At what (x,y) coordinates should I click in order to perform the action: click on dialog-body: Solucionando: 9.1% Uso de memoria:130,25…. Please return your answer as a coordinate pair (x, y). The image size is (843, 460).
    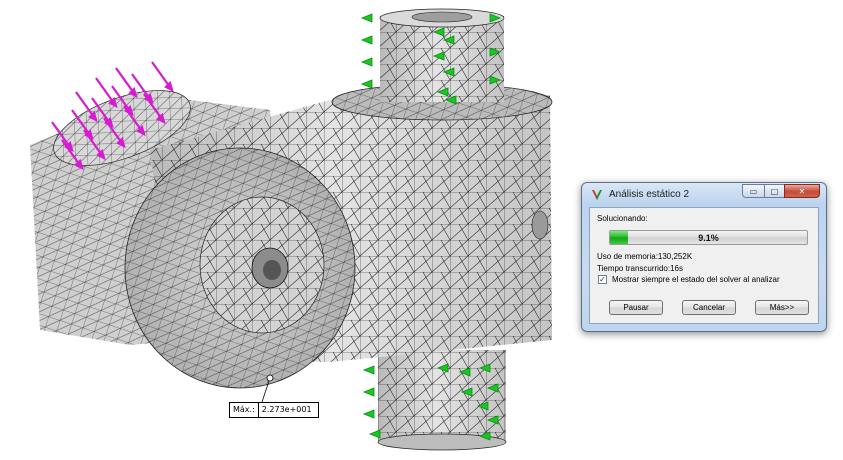
    Looking at the image, I should click on (704, 265).